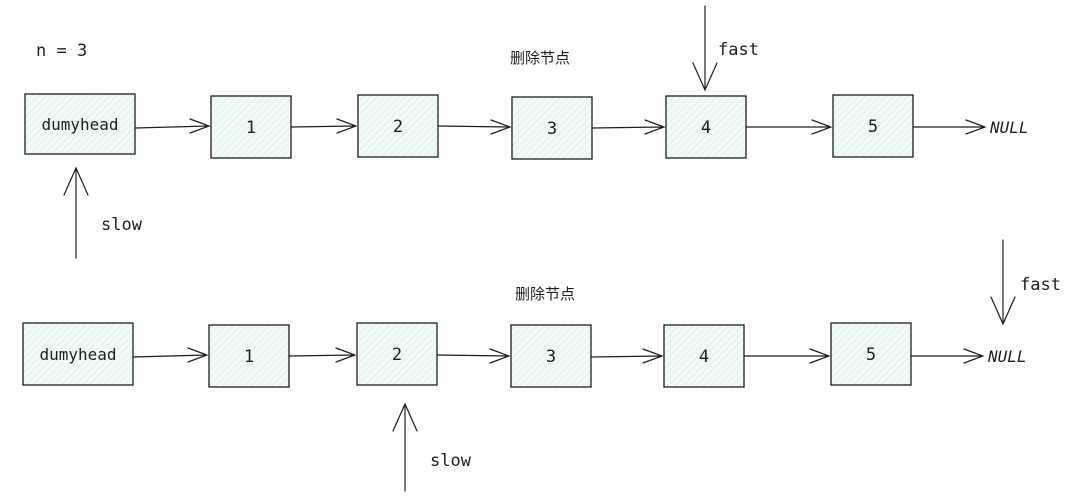 This screenshot has width=1085, height=497. Describe the element at coordinates (540, 58) in the screenshot. I see `row-1-caption: 删除节点` at that location.